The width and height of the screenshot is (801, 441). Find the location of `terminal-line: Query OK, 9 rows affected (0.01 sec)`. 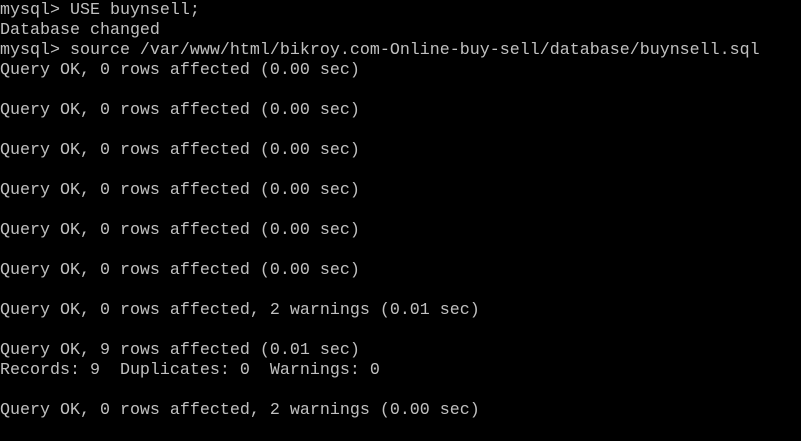

terminal-line: Query OK, 9 rows affected (0.01 sec) is located at coordinates (180, 350).